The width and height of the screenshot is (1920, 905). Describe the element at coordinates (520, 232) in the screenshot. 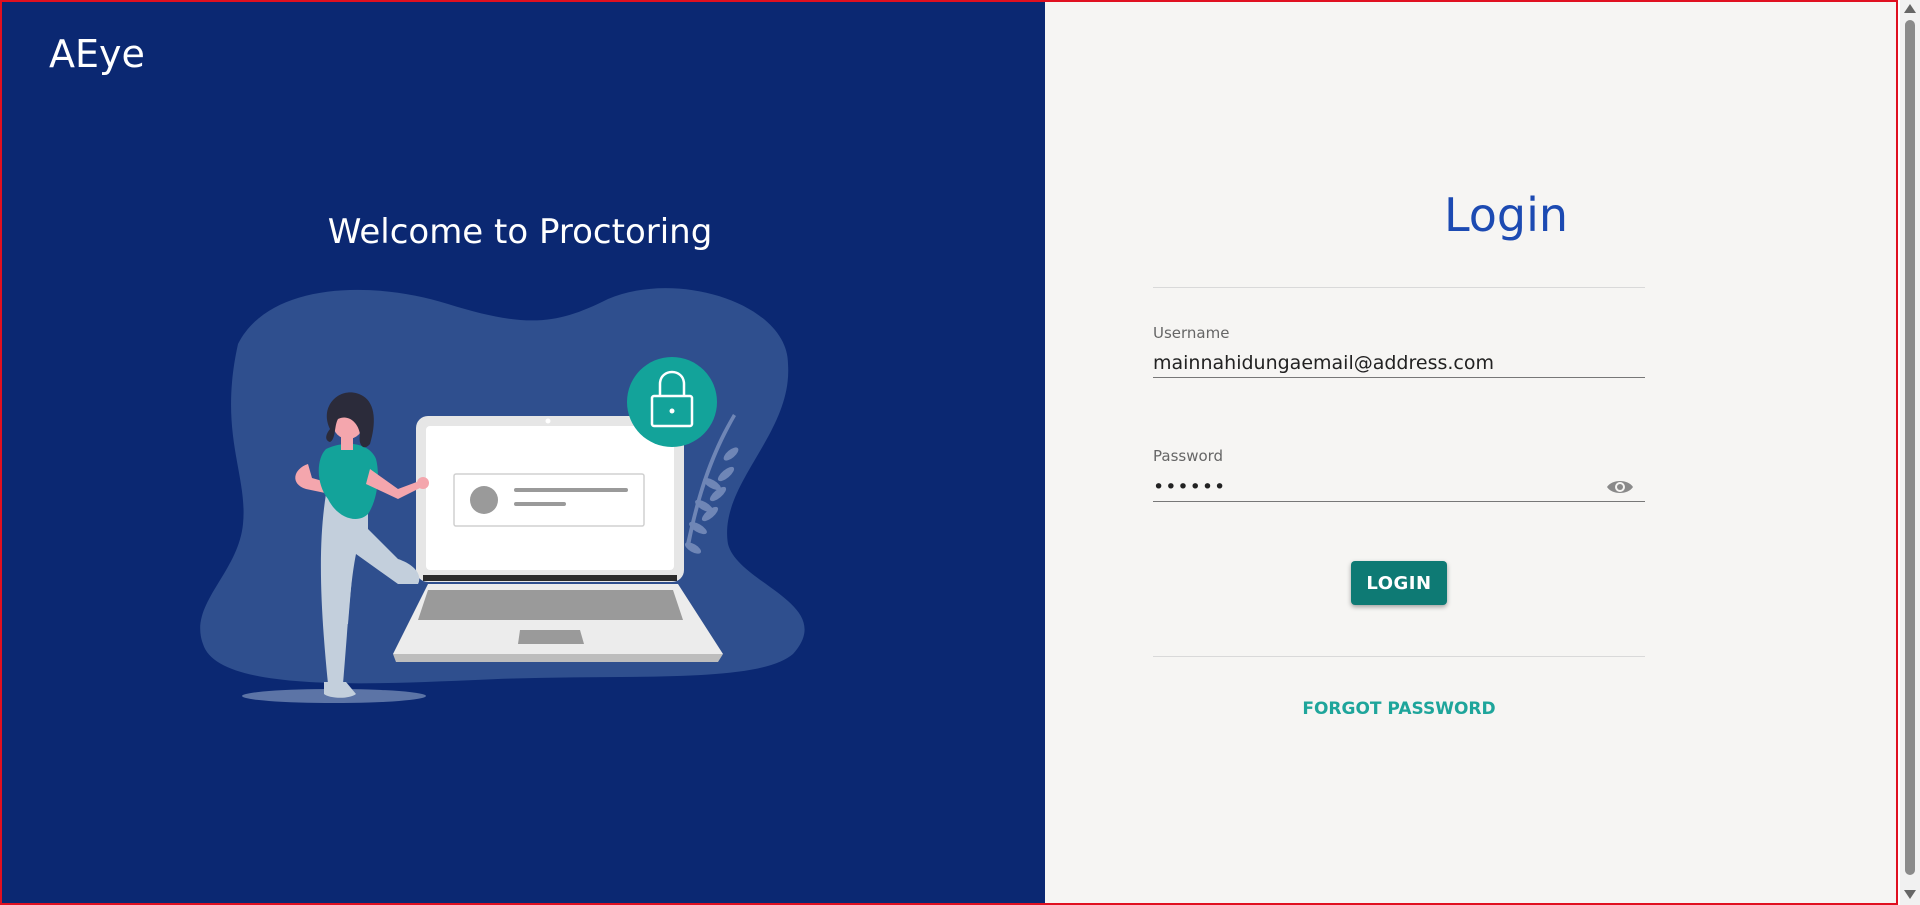

I see `welcome-heading: Welcome to Proctoring` at that location.